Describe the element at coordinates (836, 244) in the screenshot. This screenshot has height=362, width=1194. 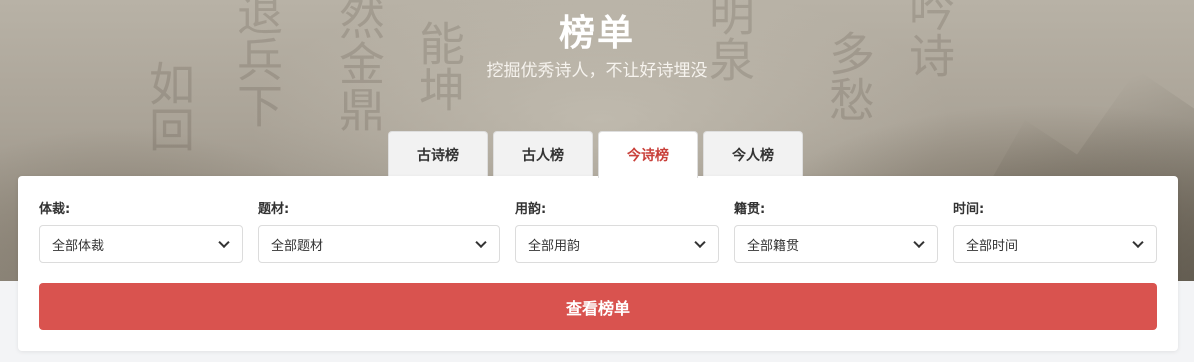
I see `hometown-select: 全部籍贯` at that location.